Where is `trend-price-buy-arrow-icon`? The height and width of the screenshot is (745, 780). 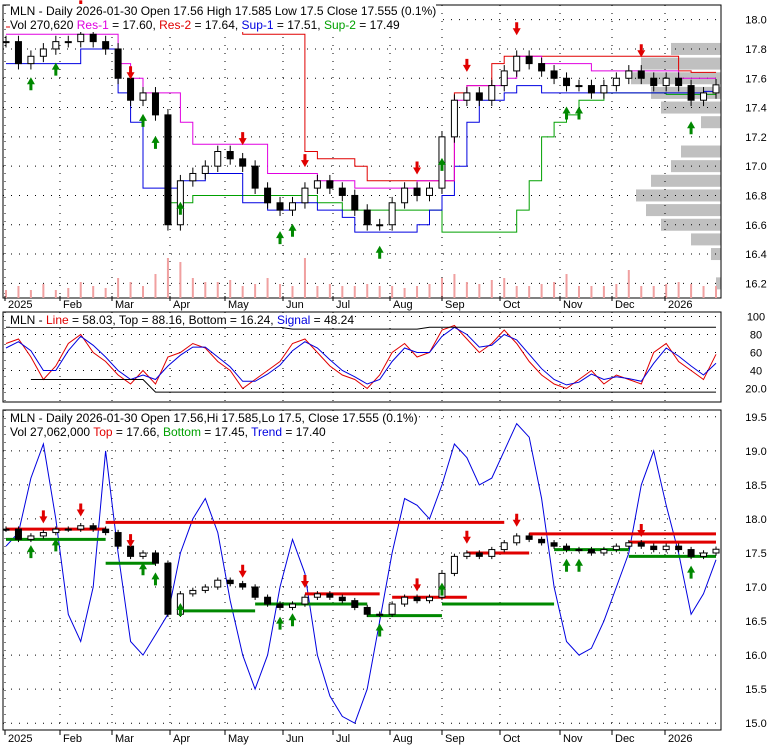
trend-price-buy-arrow-icon is located at coordinates (578, 565).